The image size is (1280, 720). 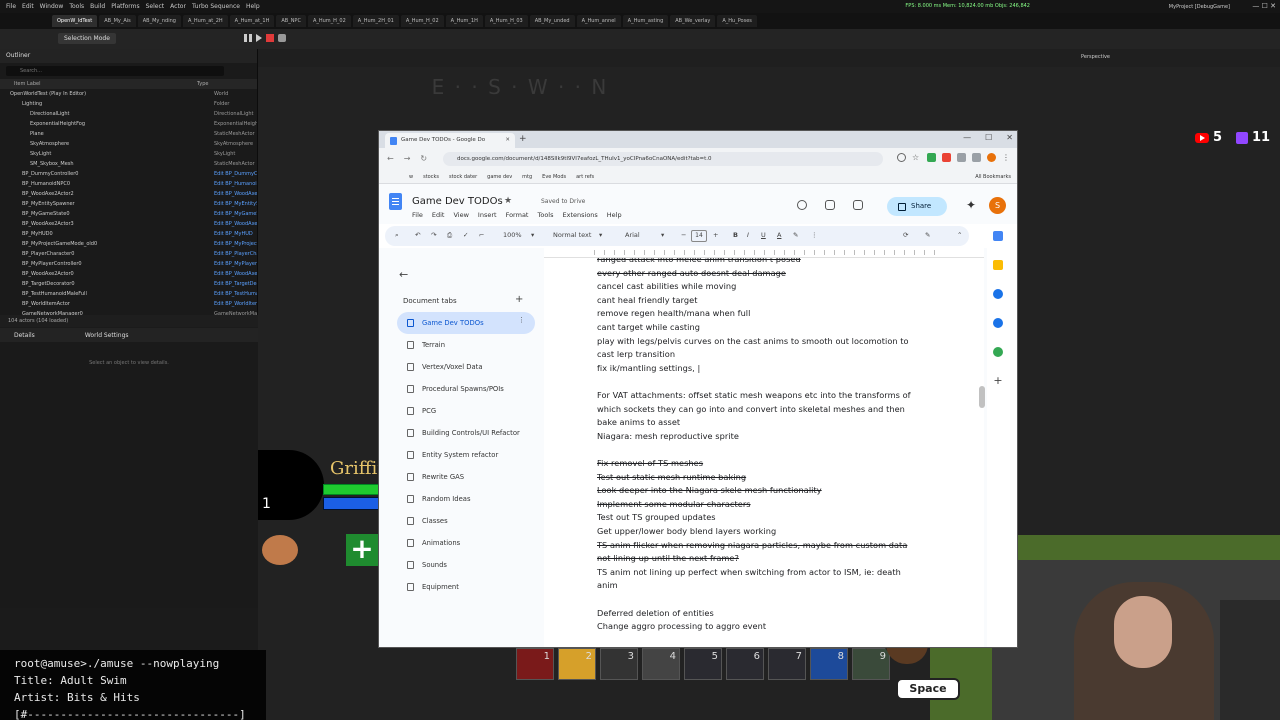 What do you see at coordinates (466, 499) in the screenshot?
I see `document-tab: Random Ideas` at bounding box center [466, 499].